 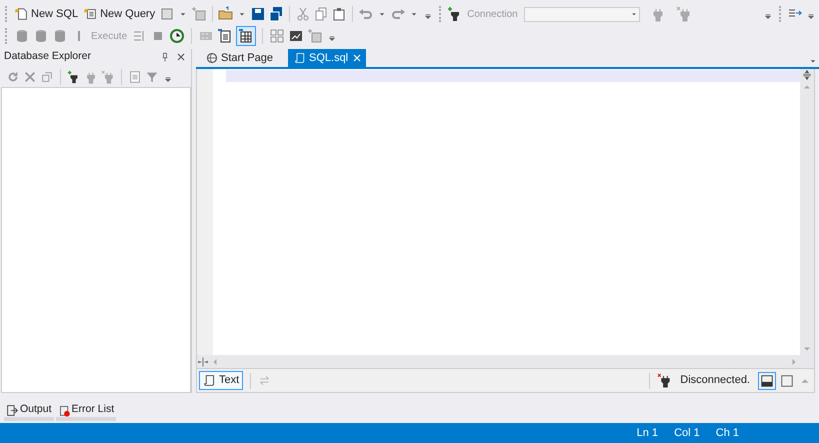 I want to click on toolbar-button: New SQL, so click(x=46, y=14).